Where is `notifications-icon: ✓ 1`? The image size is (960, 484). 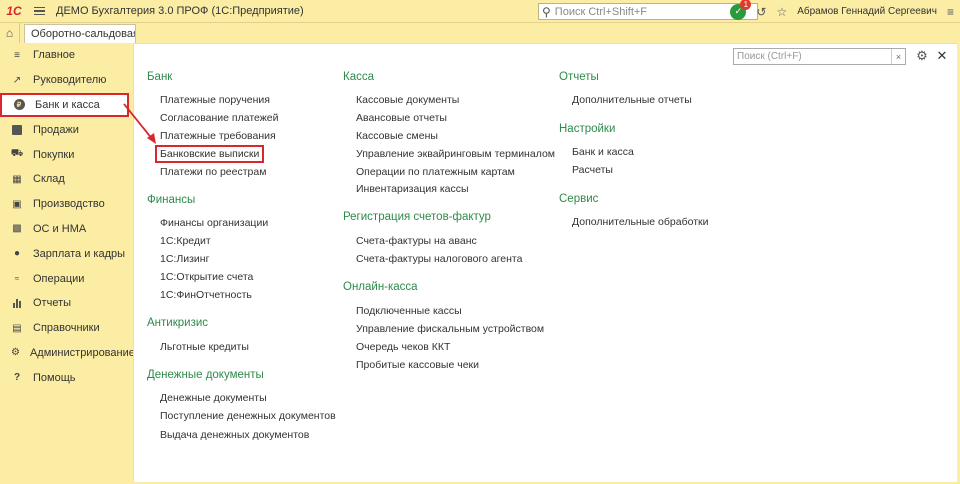
notifications-icon: ✓ 1 is located at coordinates (741, 10).